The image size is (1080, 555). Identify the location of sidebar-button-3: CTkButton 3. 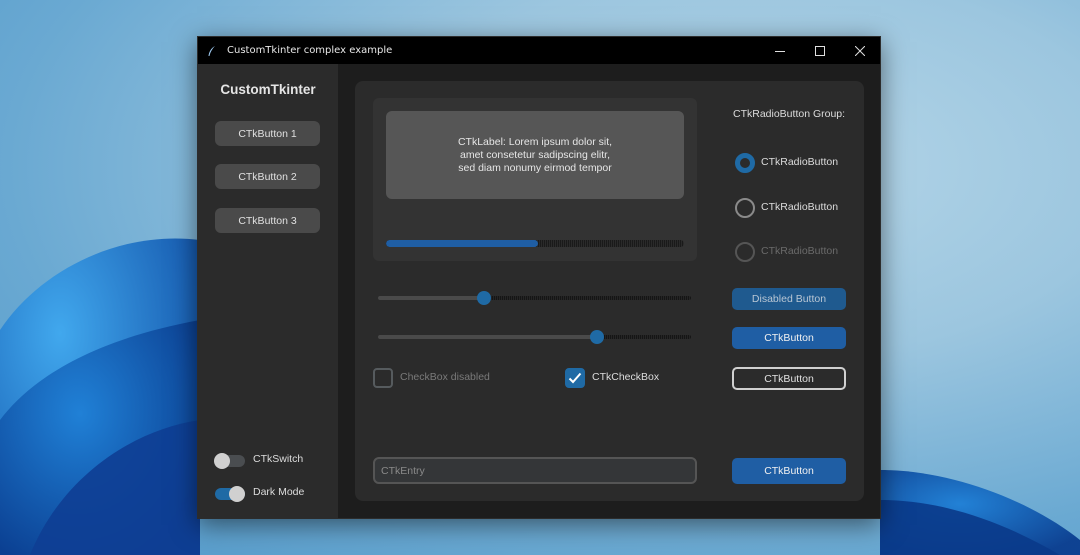
(267, 220).